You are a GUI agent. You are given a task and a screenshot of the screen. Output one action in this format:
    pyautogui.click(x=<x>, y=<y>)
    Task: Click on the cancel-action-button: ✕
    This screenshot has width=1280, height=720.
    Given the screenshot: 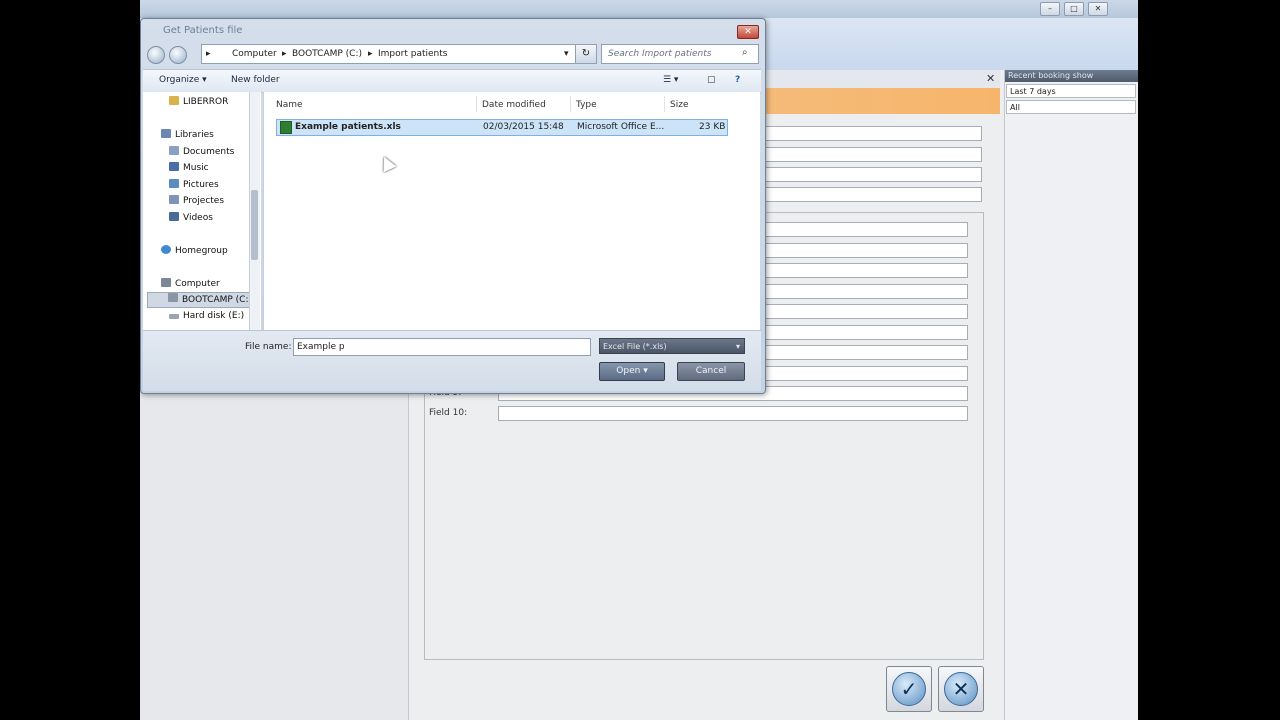 What is the action you would take?
    pyautogui.click(x=961, y=689)
    